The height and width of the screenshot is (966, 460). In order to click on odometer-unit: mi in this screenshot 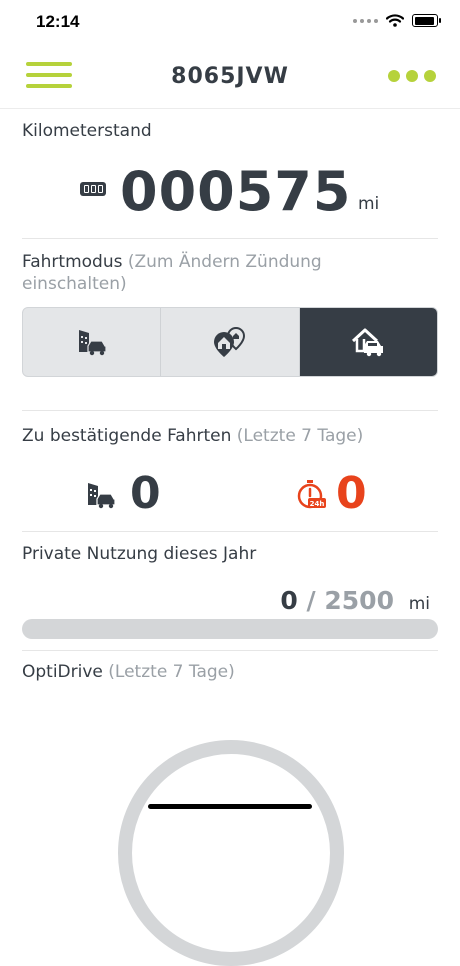, I will do `click(369, 204)`.